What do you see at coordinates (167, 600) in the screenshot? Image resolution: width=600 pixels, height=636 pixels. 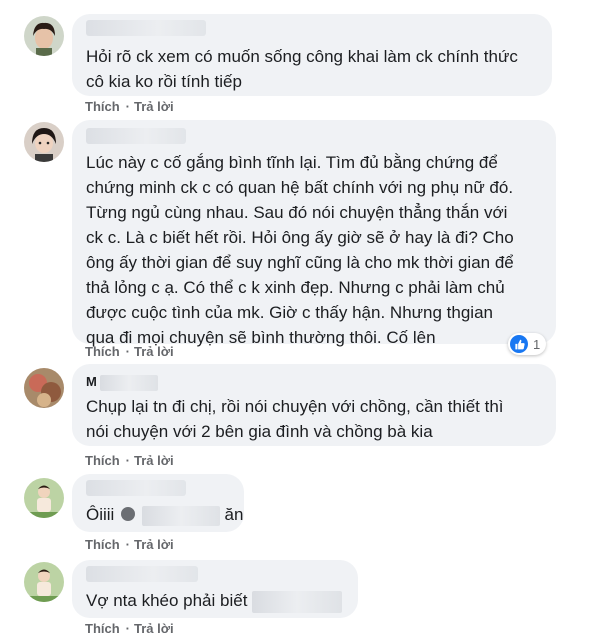 I see `comment-text-start: Vợ nta khéo phải biết` at bounding box center [167, 600].